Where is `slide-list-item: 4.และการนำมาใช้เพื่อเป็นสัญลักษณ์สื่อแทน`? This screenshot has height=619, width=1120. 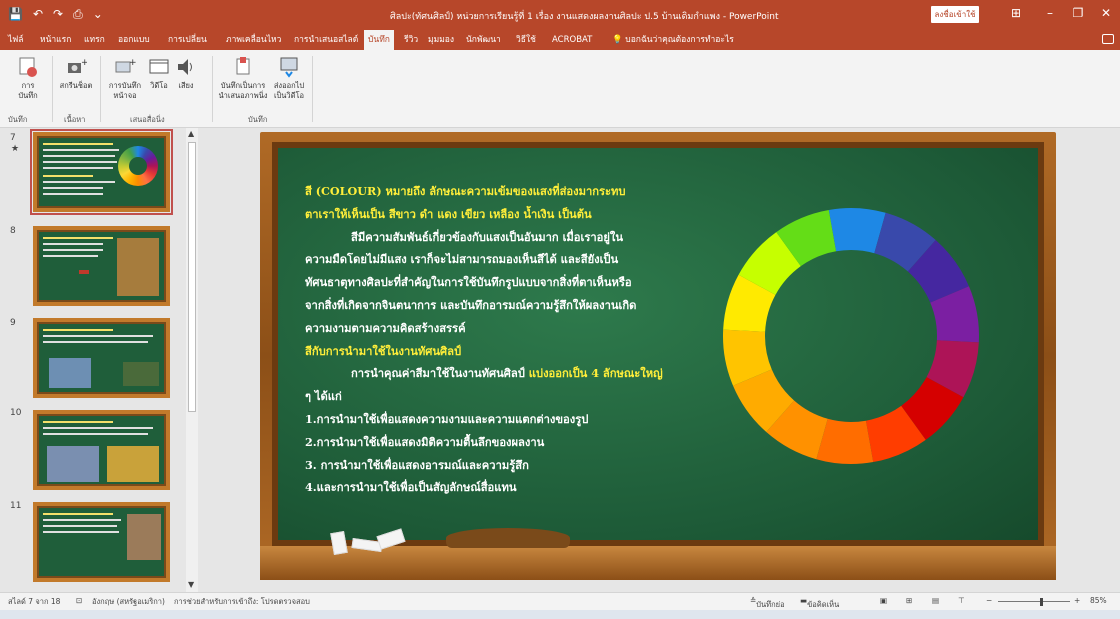
slide-list-item: 4.และการนำมาใช้เพื่อเป็นสัญลักษณ์สื่อแทน is located at coordinates (411, 487).